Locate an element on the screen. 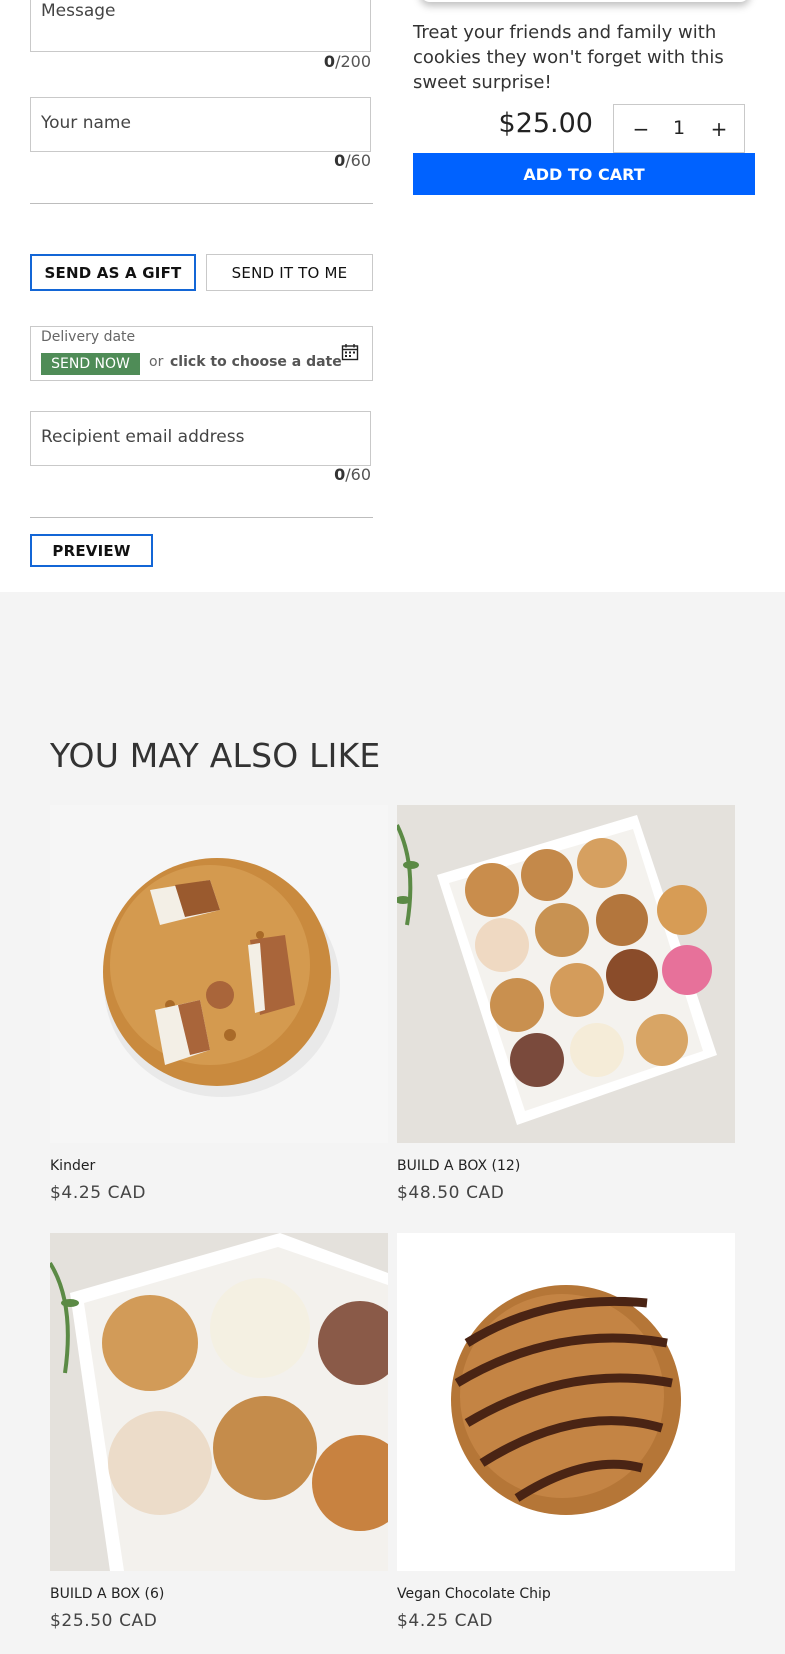 This screenshot has height=1654, width=785. product-card: BUILD A BOX (12) $48.50 CAD is located at coordinates (566, 1005).